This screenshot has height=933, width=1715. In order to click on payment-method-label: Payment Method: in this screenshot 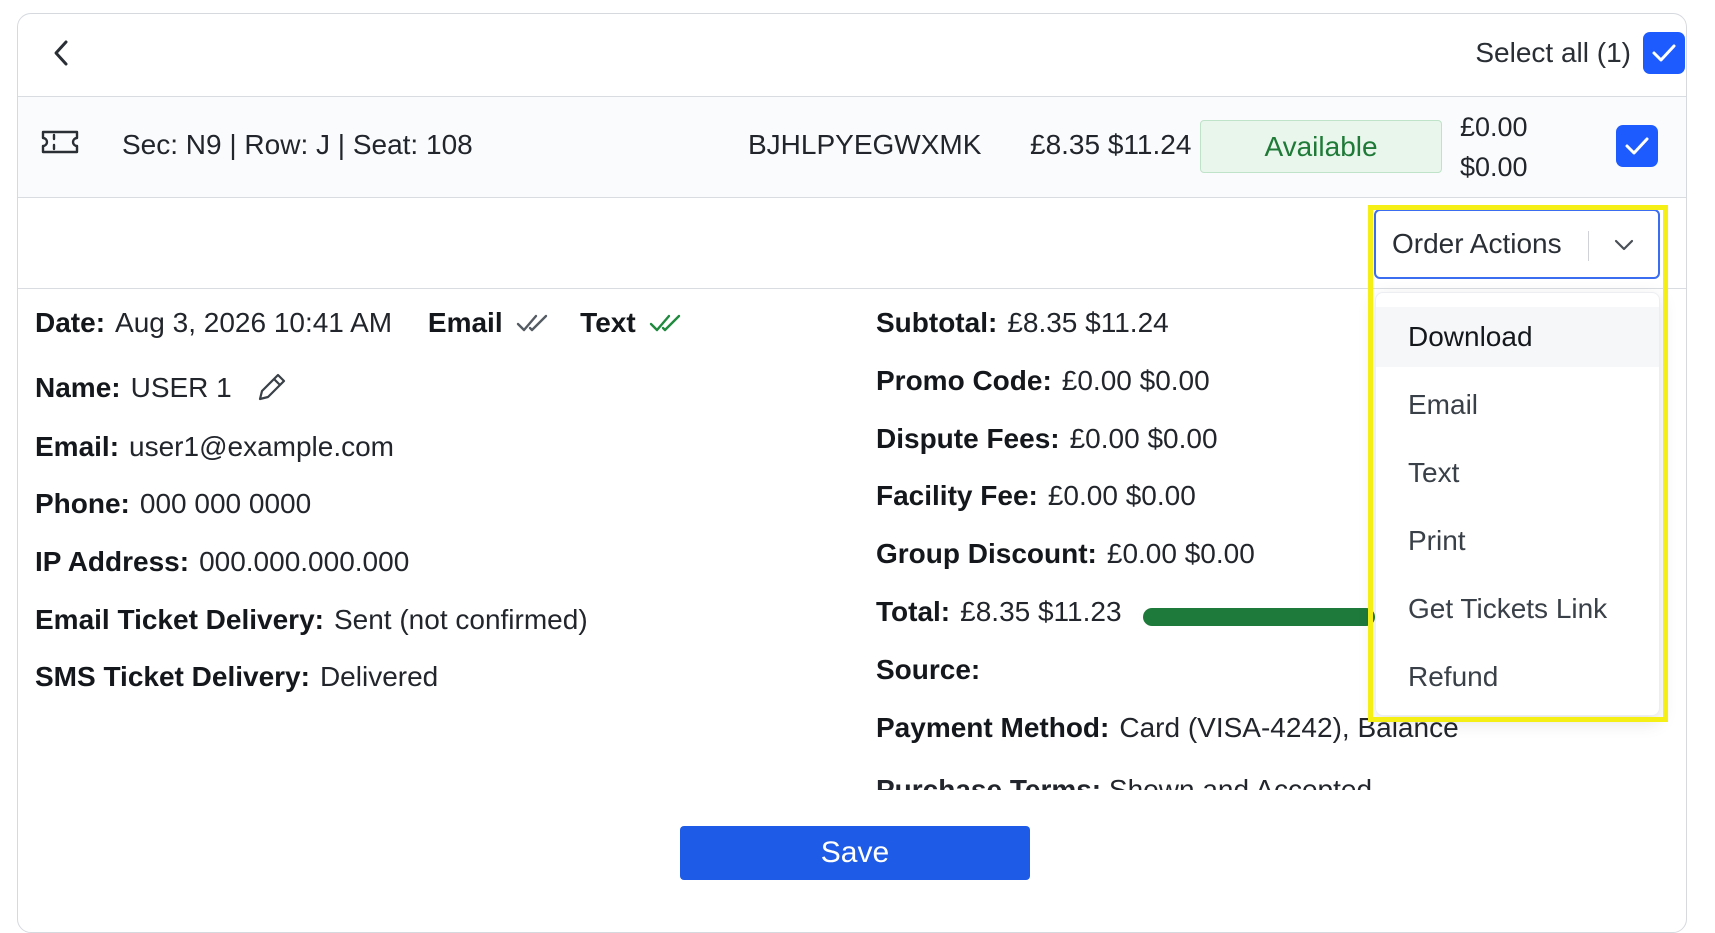, I will do `click(993, 727)`.